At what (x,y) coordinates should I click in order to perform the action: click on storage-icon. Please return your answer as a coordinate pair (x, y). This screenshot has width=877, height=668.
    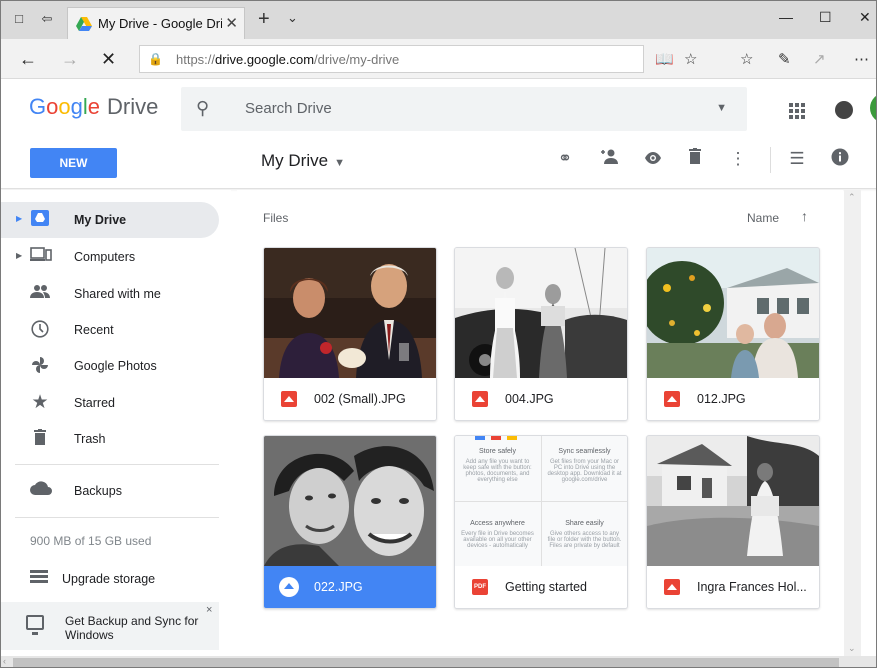
    Looking at the image, I should click on (39, 579).